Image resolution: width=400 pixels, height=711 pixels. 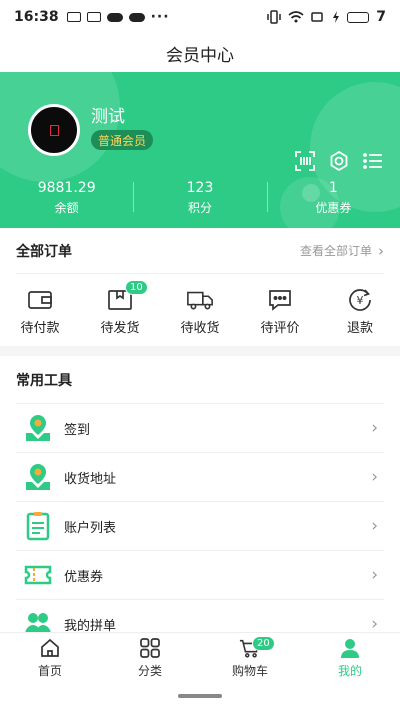 I want to click on truck-icon, so click(x=200, y=299).